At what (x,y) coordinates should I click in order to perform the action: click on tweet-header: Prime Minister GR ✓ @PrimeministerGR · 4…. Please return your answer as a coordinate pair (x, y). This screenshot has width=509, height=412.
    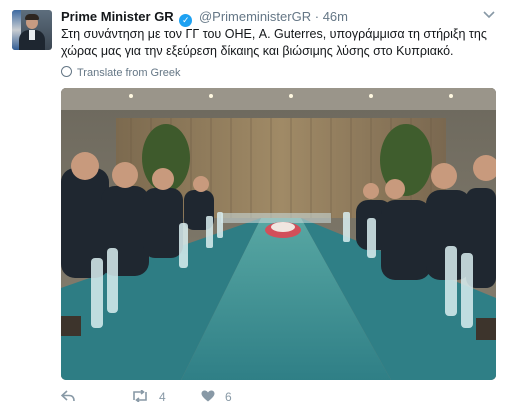
    Looking at the image, I should click on (204, 18).